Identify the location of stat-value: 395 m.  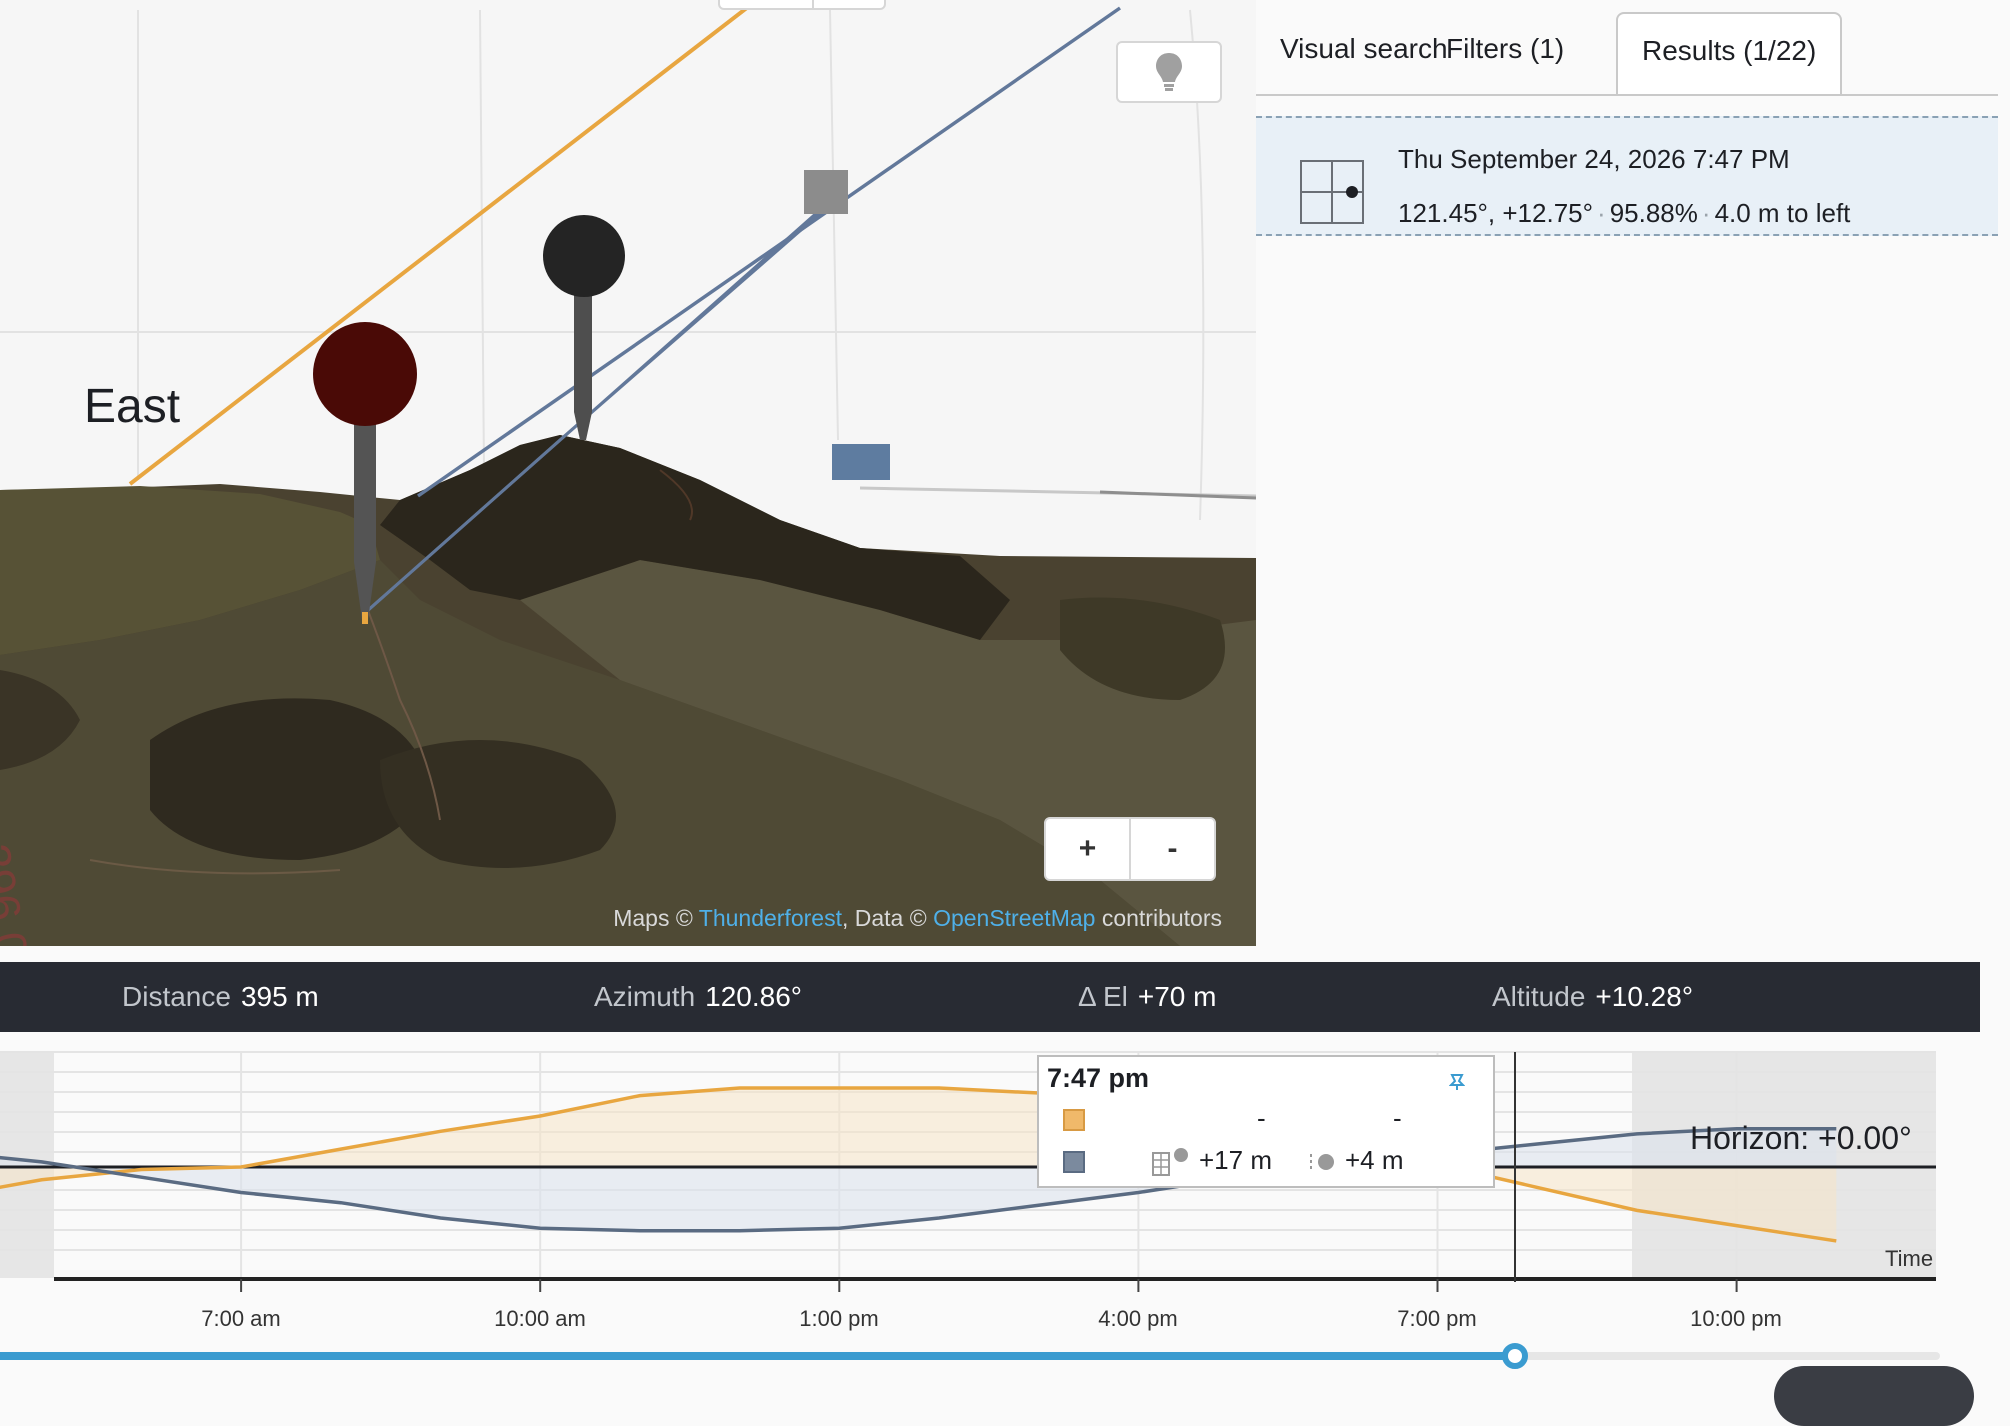
(279, 996).